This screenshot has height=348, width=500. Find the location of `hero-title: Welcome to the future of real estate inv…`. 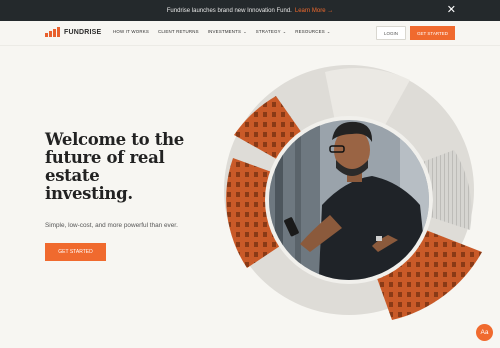

hero-title: Welcome to the future of real estate inv… is located at coordinates (120, 167).